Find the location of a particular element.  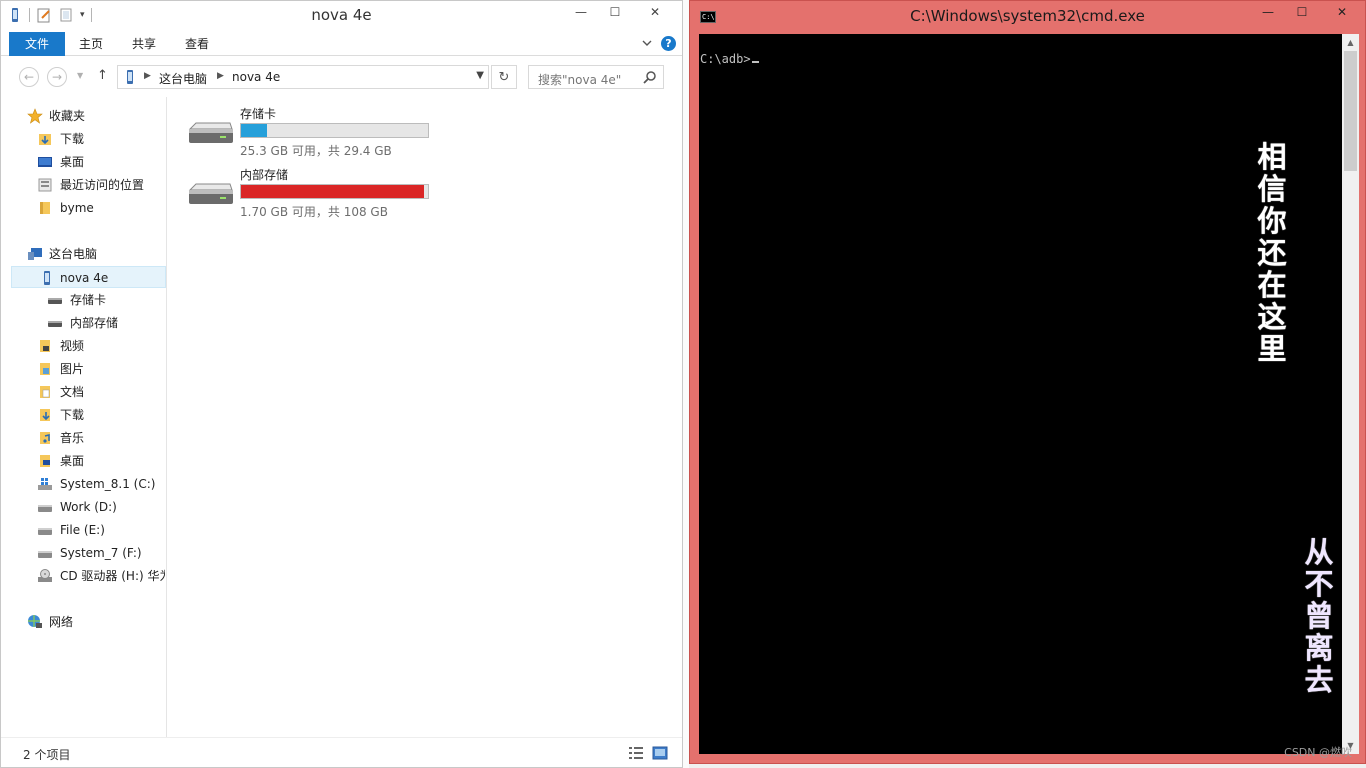

network-icon is located at coordinates (35, 621).